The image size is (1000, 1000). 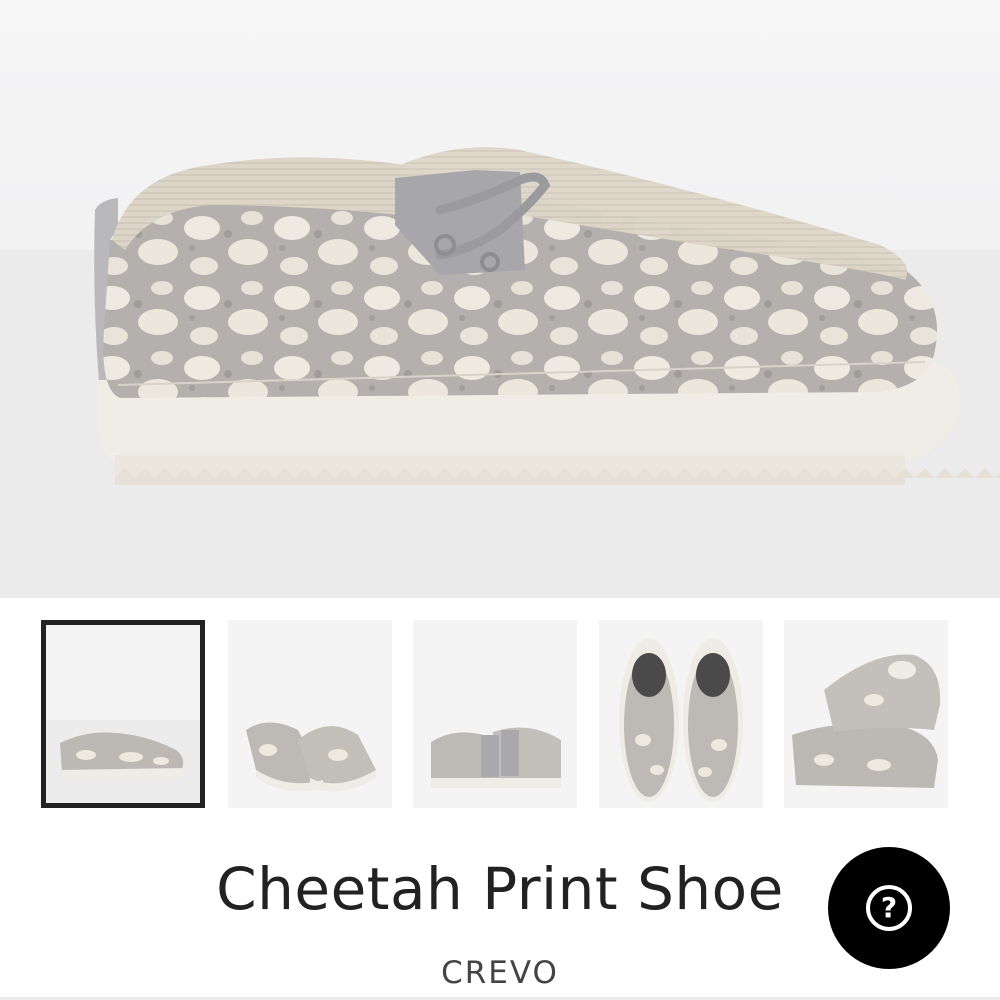 I want to click on thumbnail-side-view-image, so click(x=123, y=714).